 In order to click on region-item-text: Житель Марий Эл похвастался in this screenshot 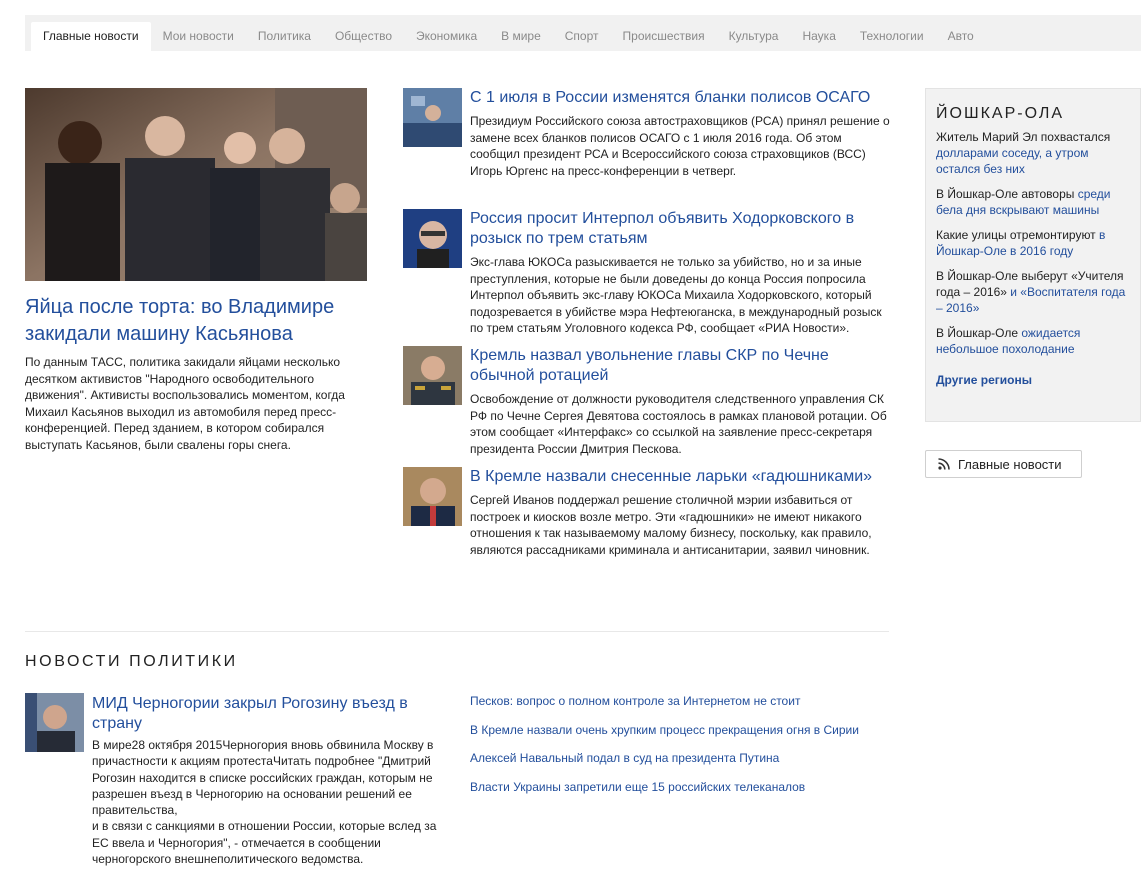, I will do `click(1023, 137)`.